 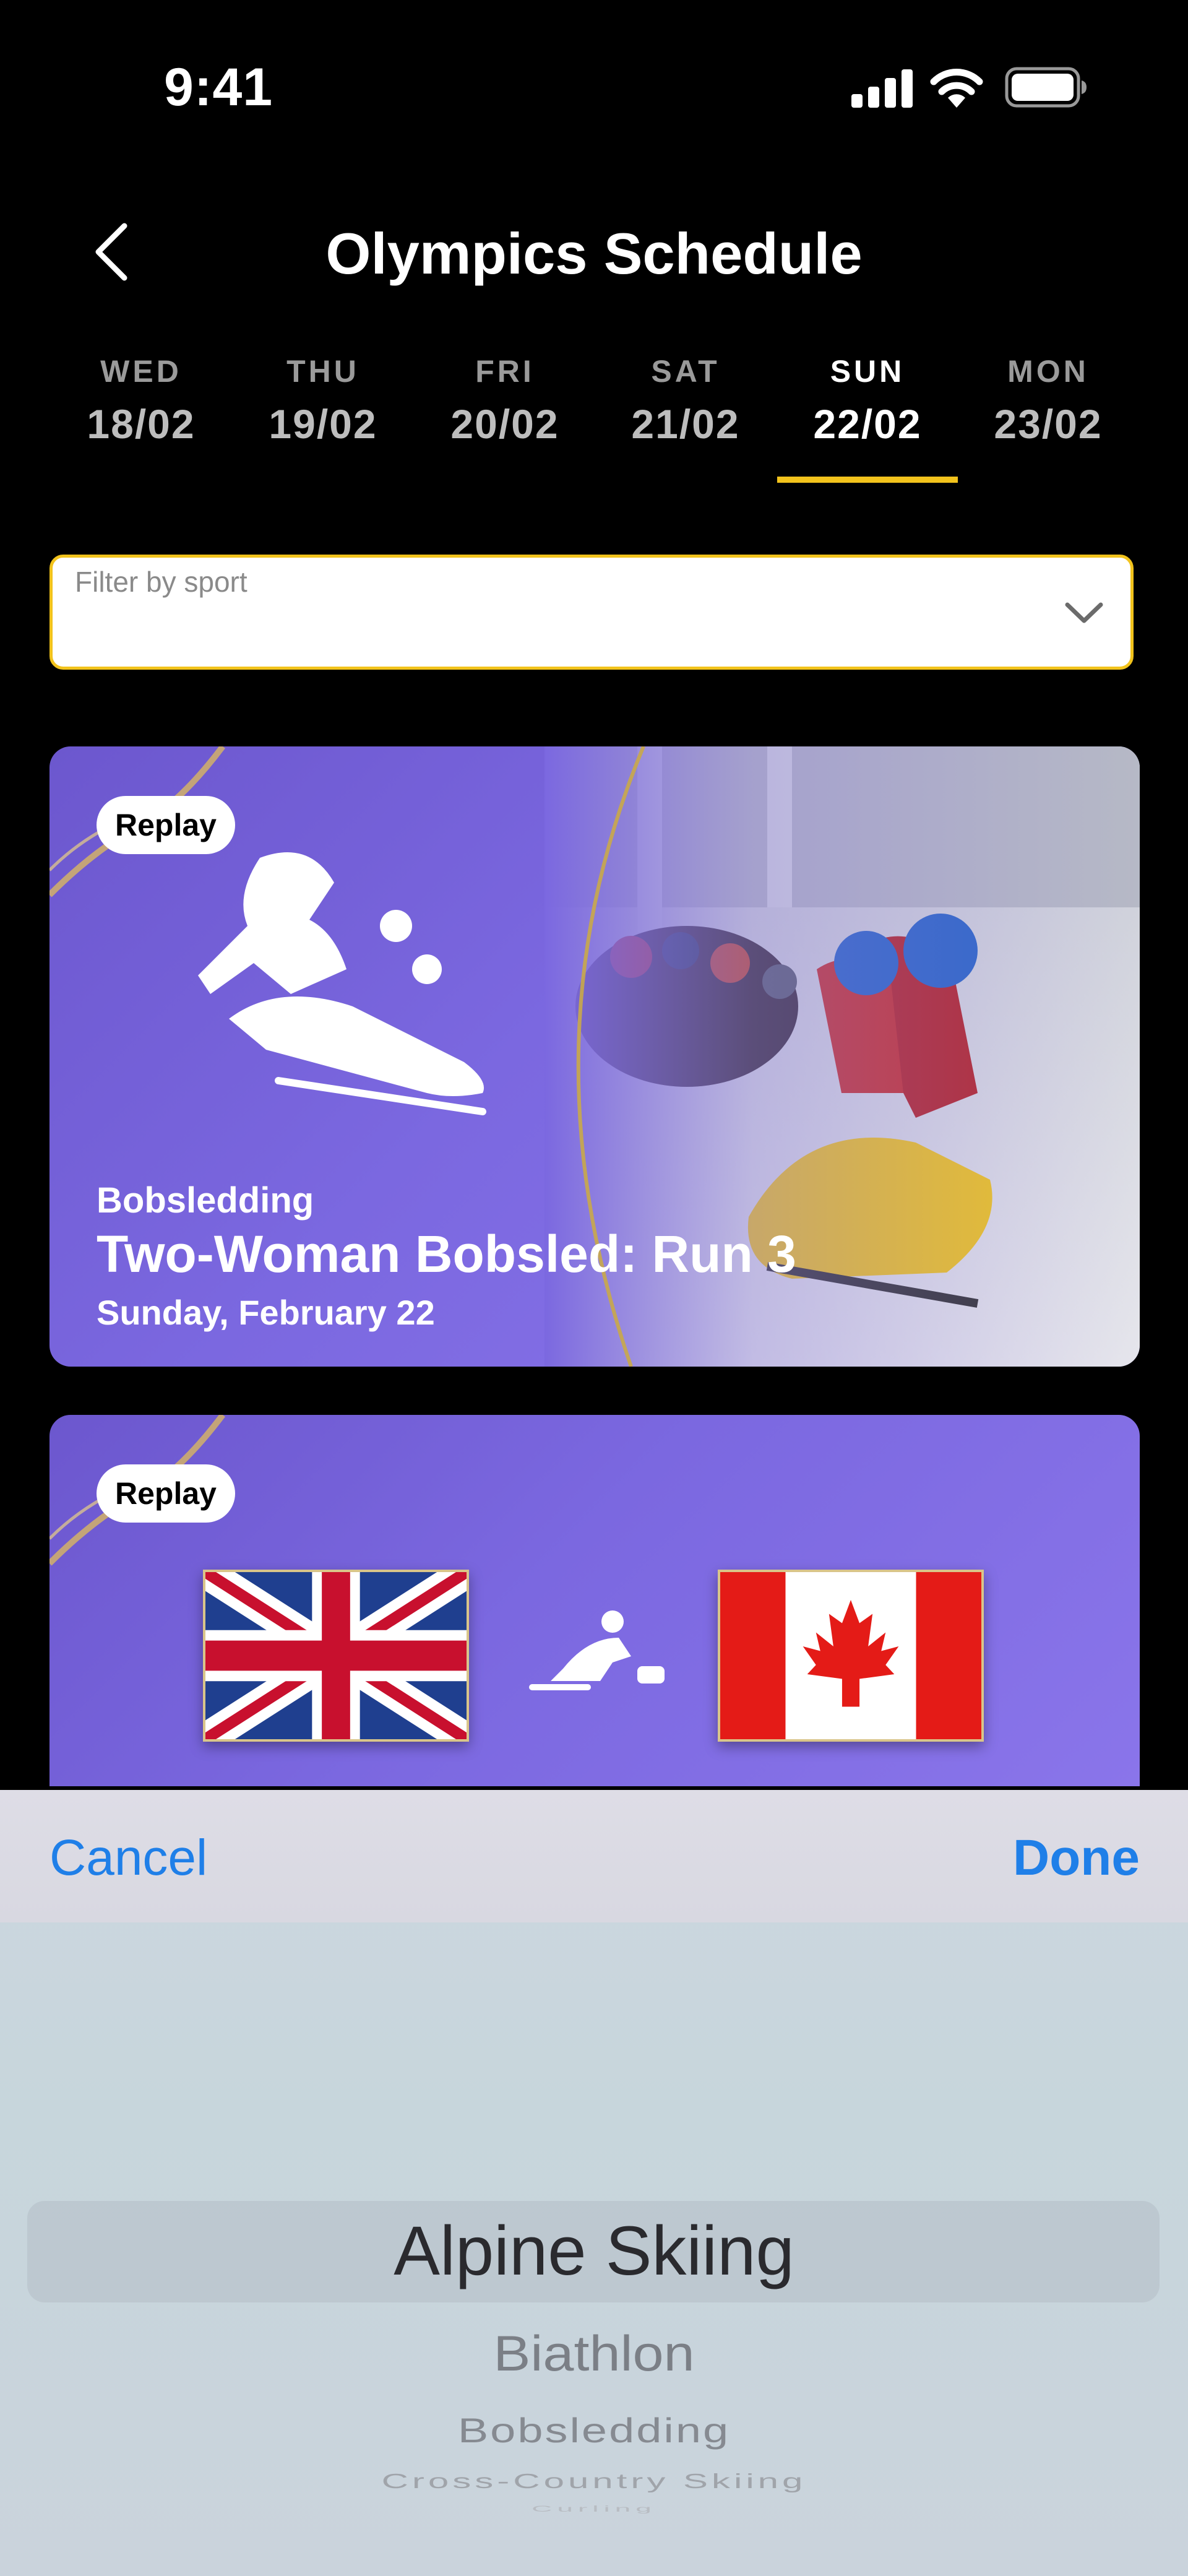 I want to click on replay-badge: Replay, so click(x=166, y=1493).